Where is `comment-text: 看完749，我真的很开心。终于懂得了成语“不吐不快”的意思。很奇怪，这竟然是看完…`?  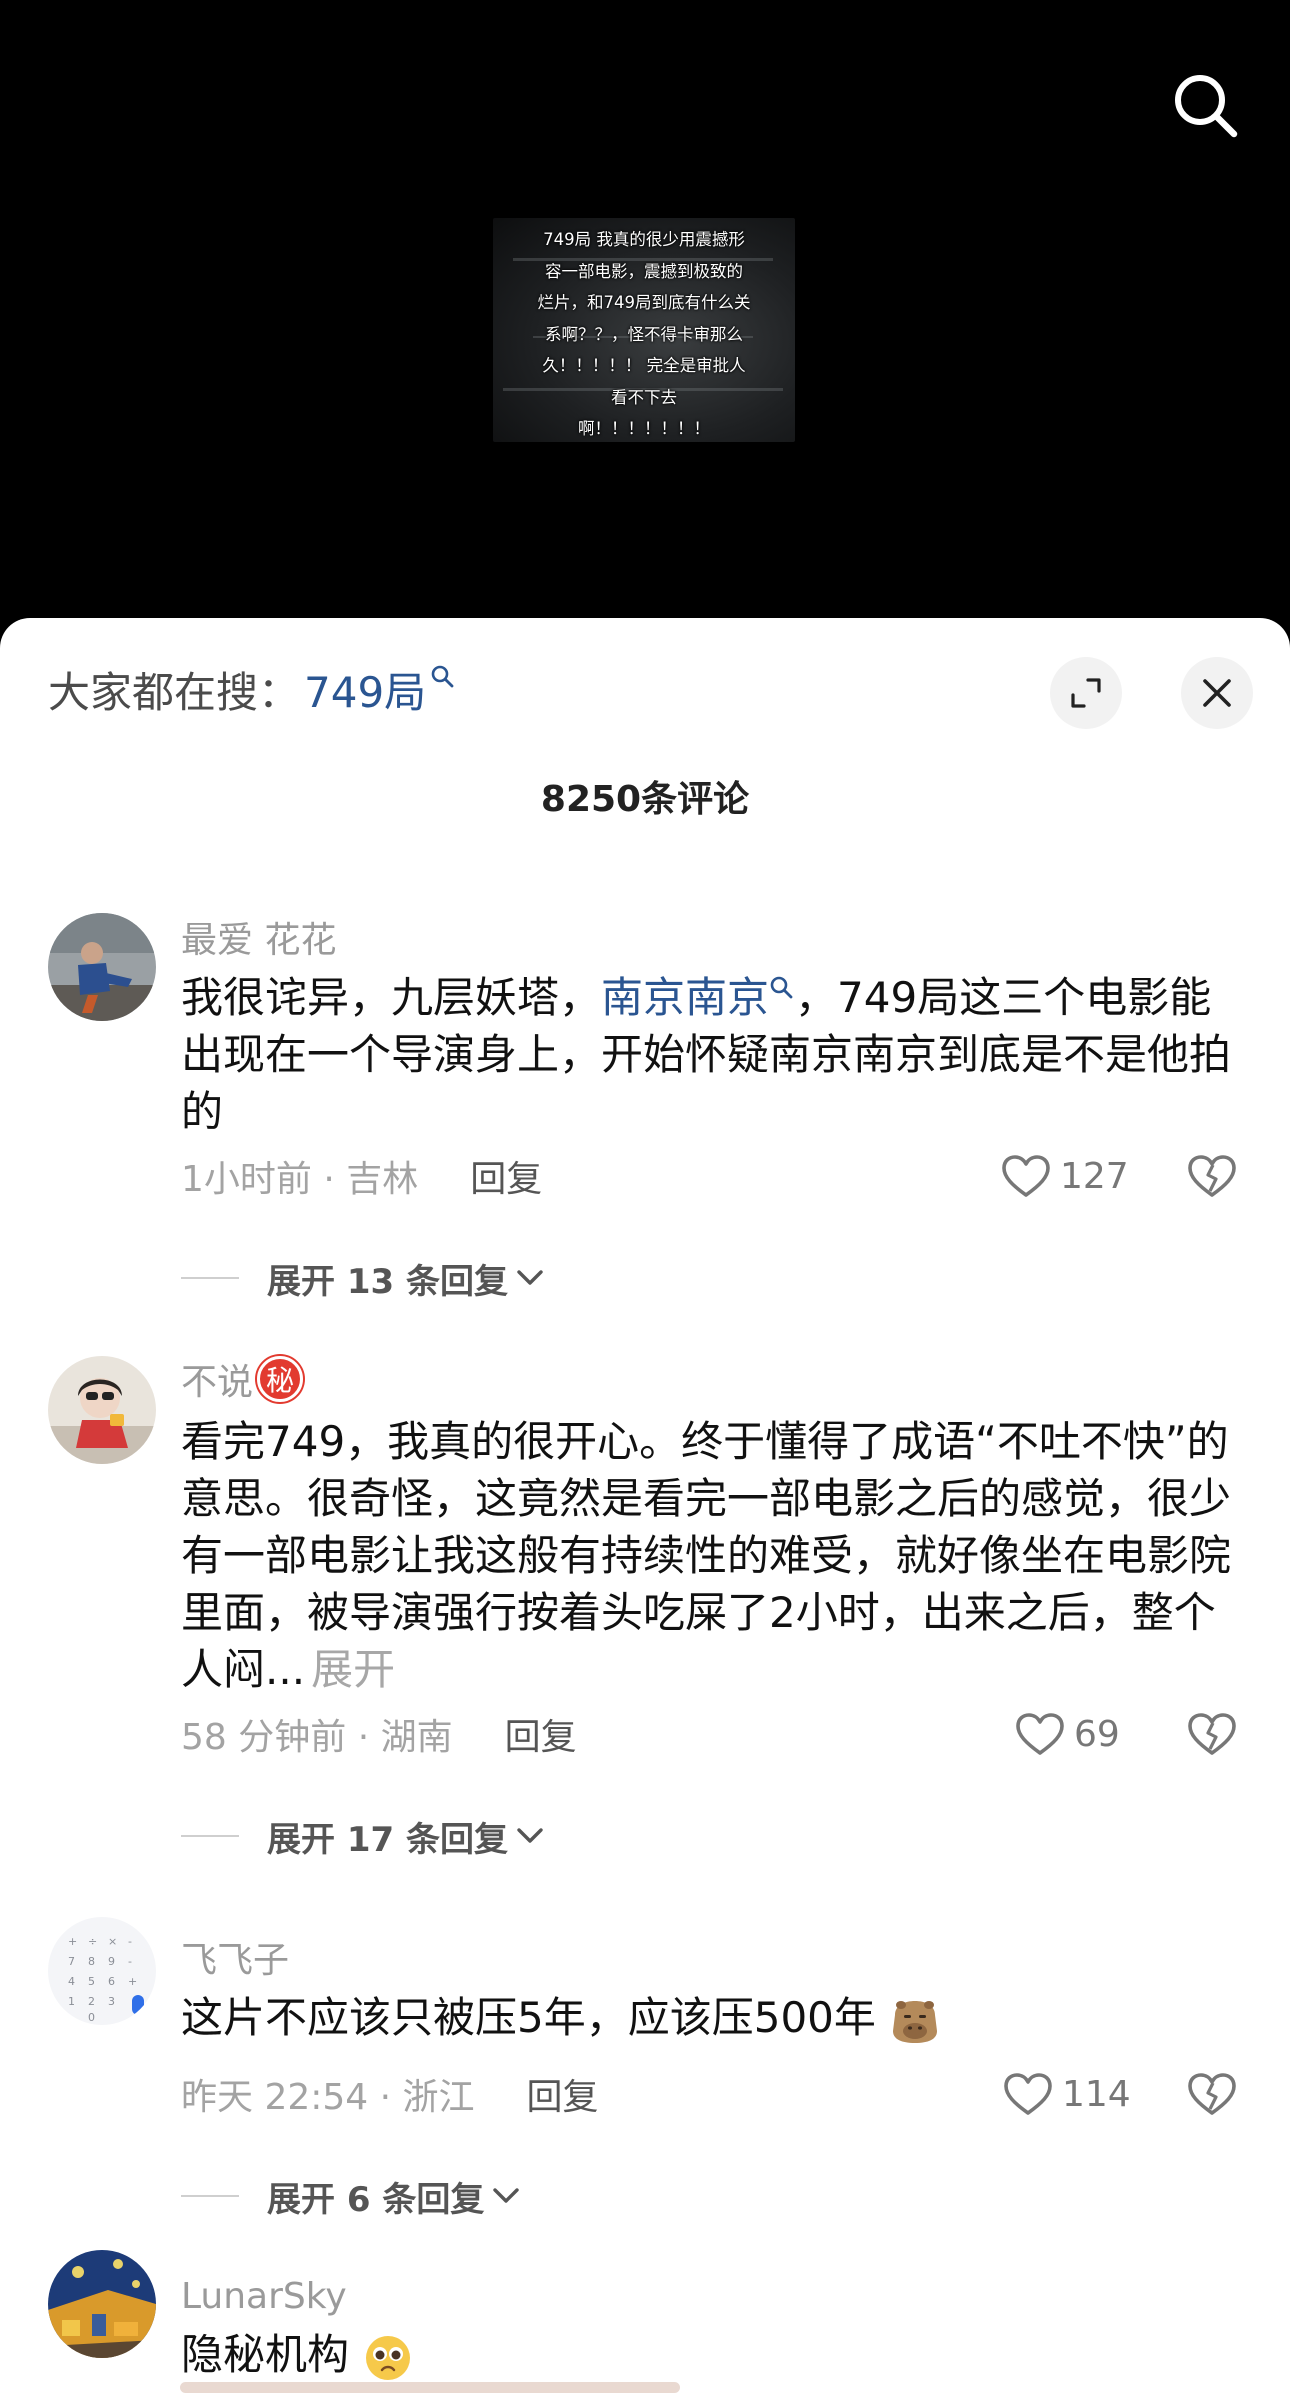
comment-text: 看完749，我真的很开心。终于懂得了成语“不吐不快”的意思。很奇怪，这竟然是看完… is located at coordinates (716, 1555).